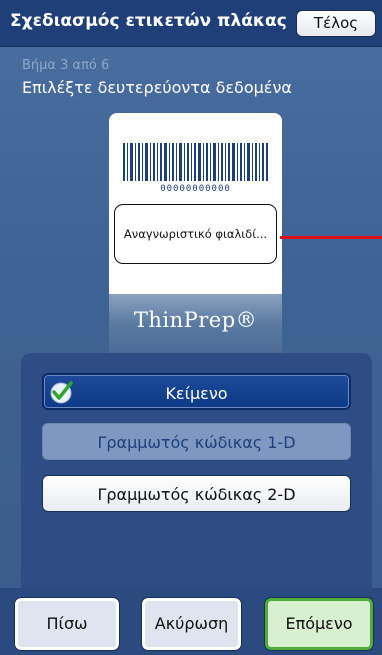 This screenshot has width=382, height=655. Describe the element at coordinates (195, 189) in the screenshot. I see `barcode-digits: 00000000000` at that location.